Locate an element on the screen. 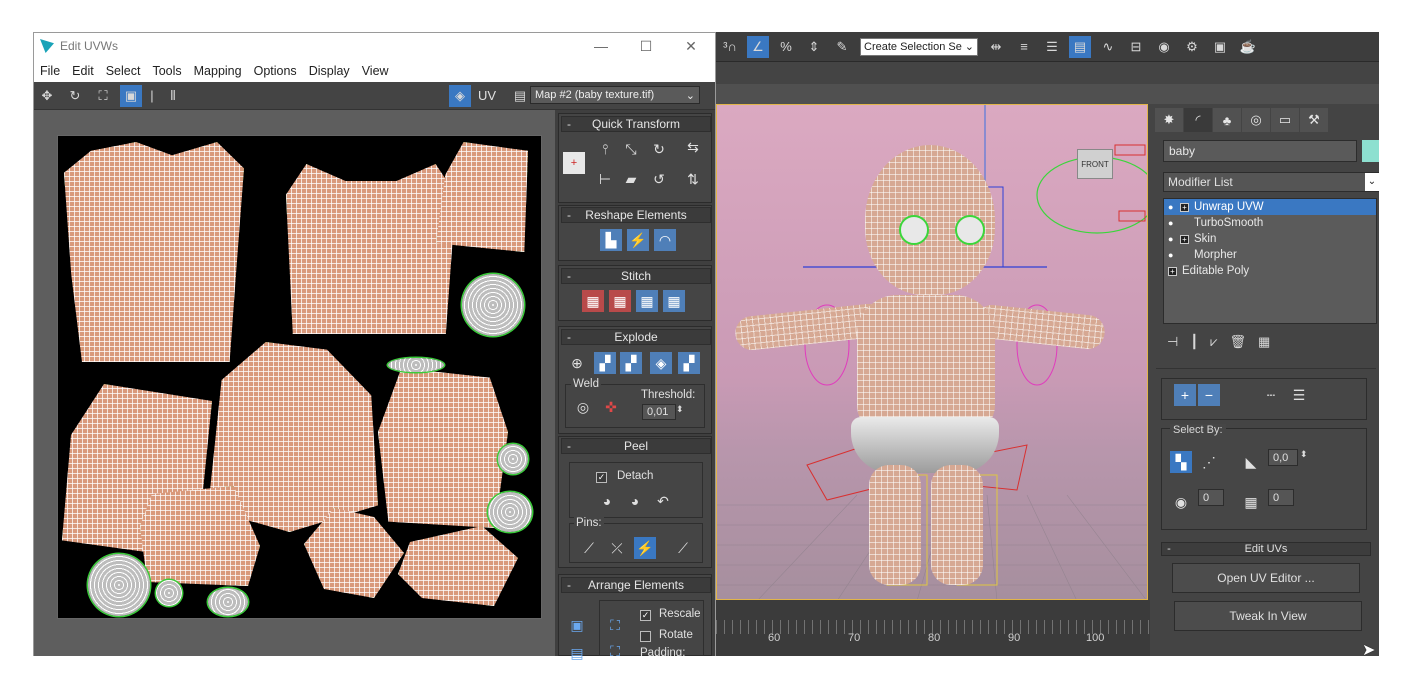 The image size is (1411, 688). render-setup-icon: ⚙ is located at coordinates (1192, 47).